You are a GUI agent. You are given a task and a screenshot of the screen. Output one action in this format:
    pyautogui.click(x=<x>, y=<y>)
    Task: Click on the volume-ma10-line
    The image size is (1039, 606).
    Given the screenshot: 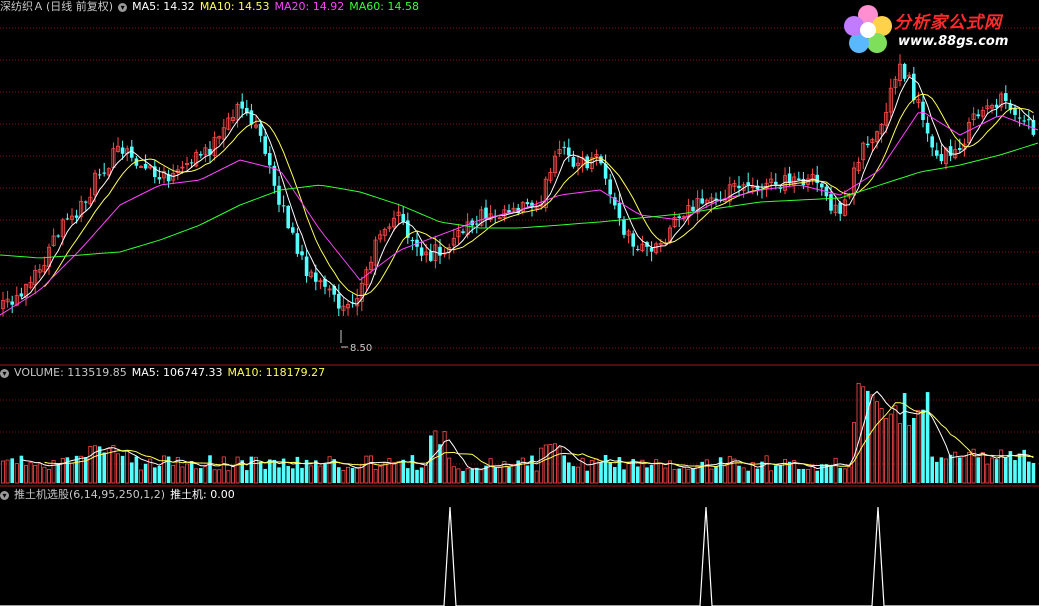 What is the action you would take?
    pyautogui.click(x=539, y=435)
    